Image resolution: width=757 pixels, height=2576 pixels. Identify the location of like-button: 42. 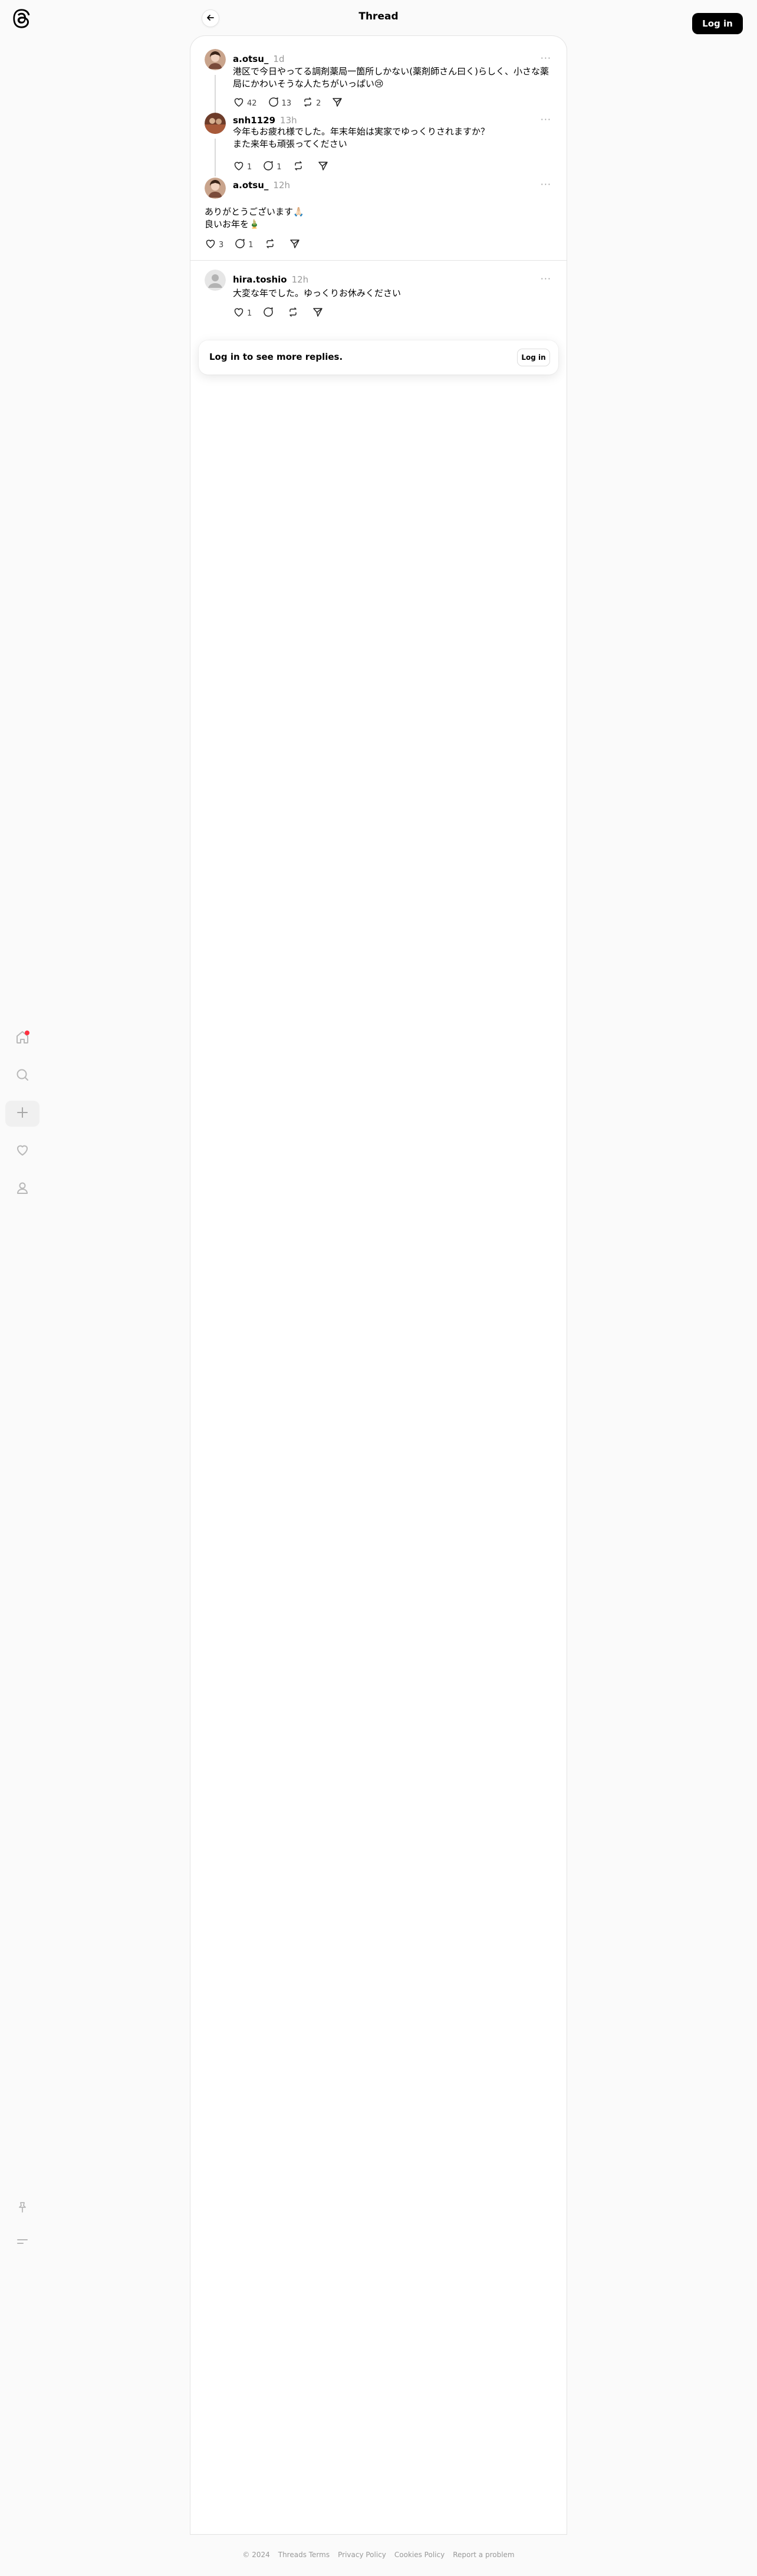
(245, 103).